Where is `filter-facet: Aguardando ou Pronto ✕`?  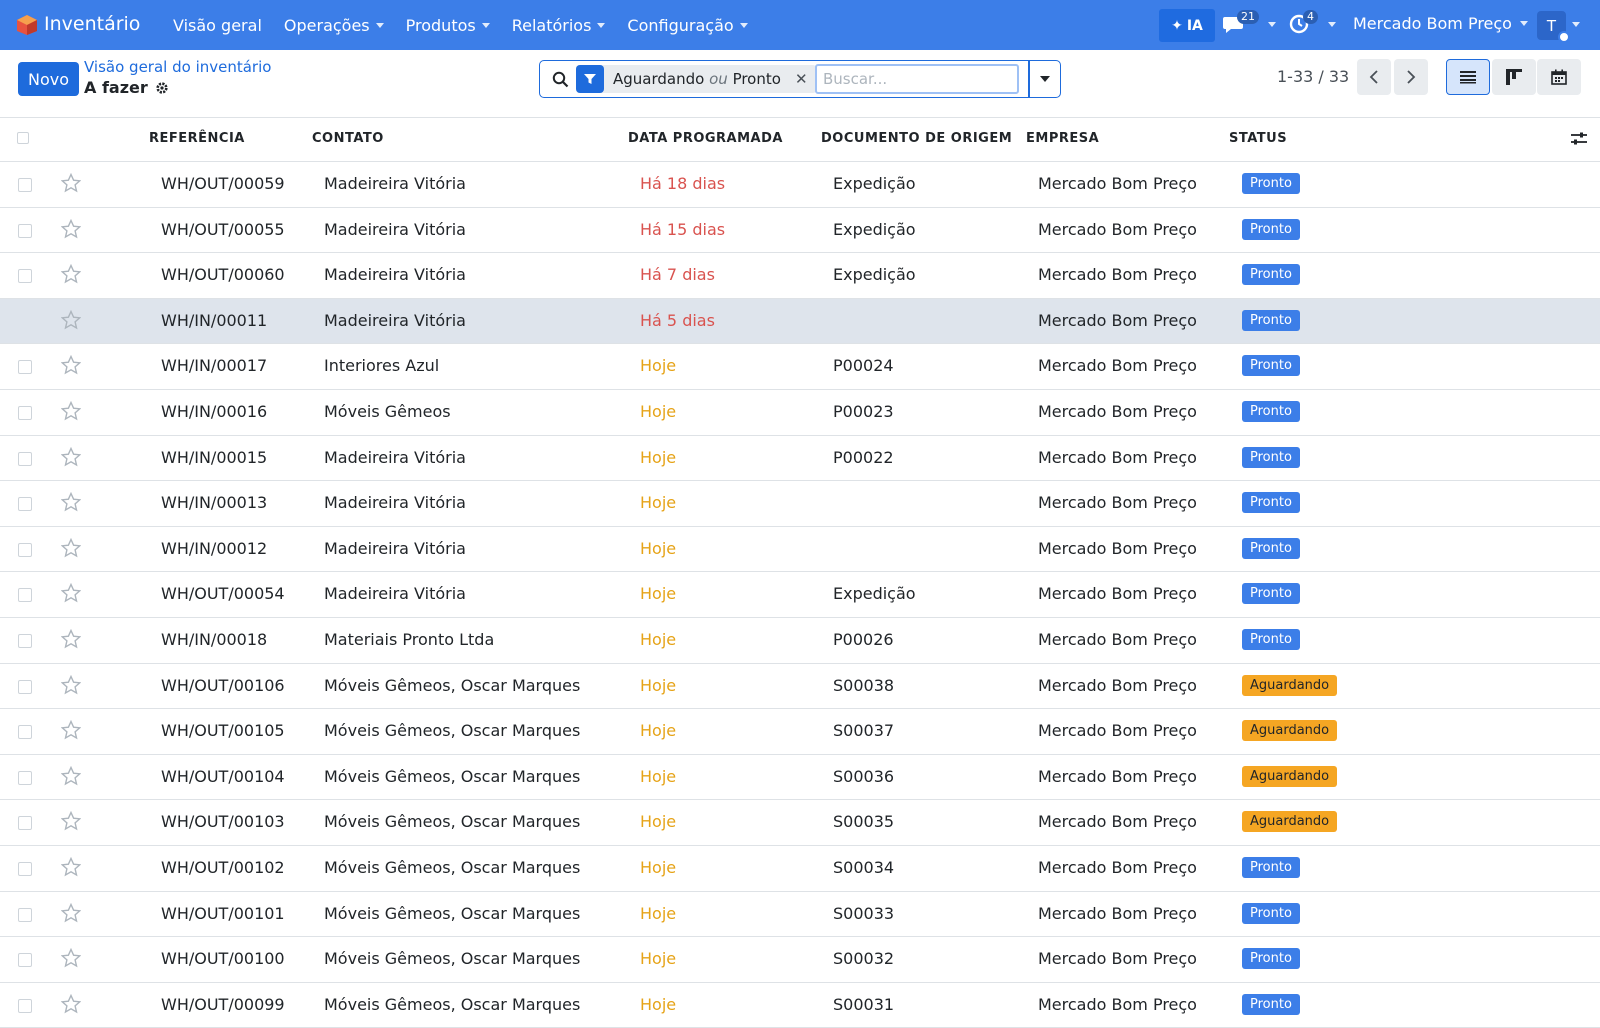
filter-facet: Aguardando ou Pronto ✕ is located at coordinates (696, 79).